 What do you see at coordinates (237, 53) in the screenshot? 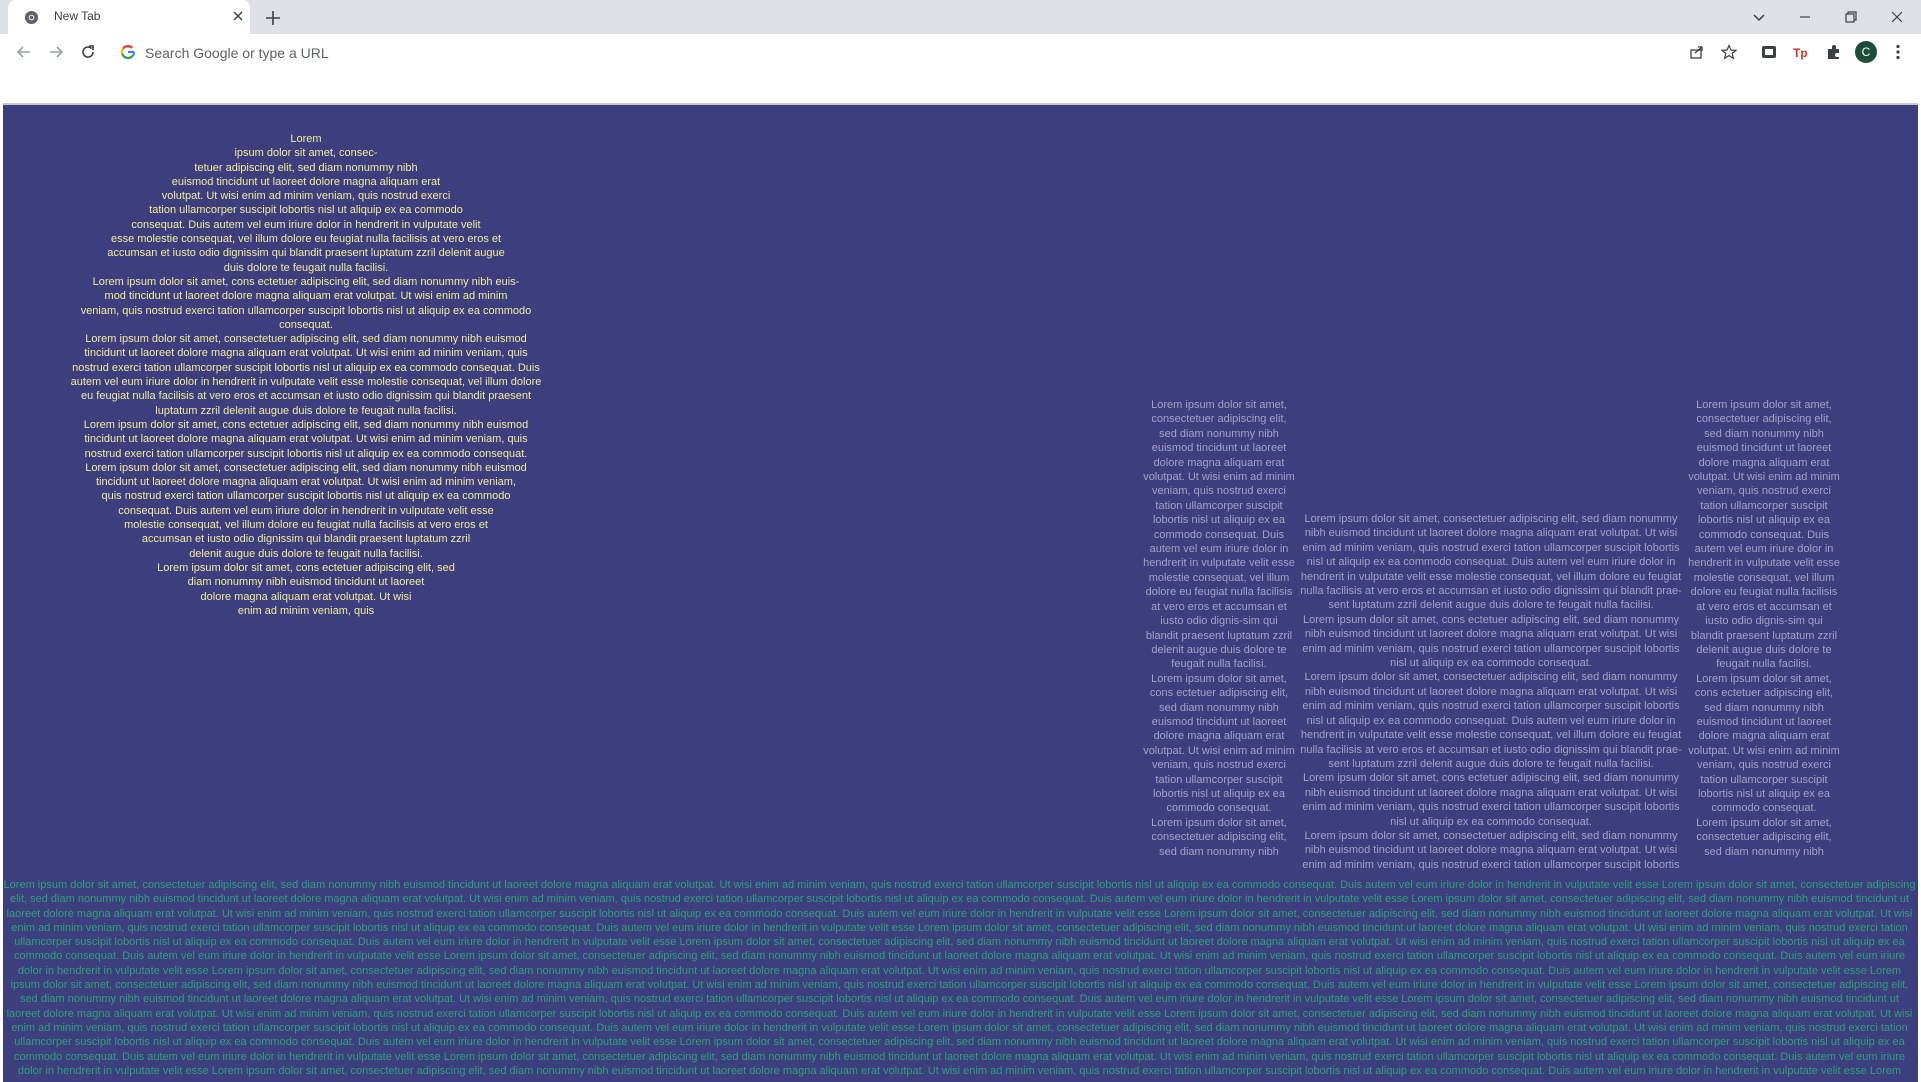
I see `address-placeholder: Search Google or type a URL` at bounding box center [237, 53].